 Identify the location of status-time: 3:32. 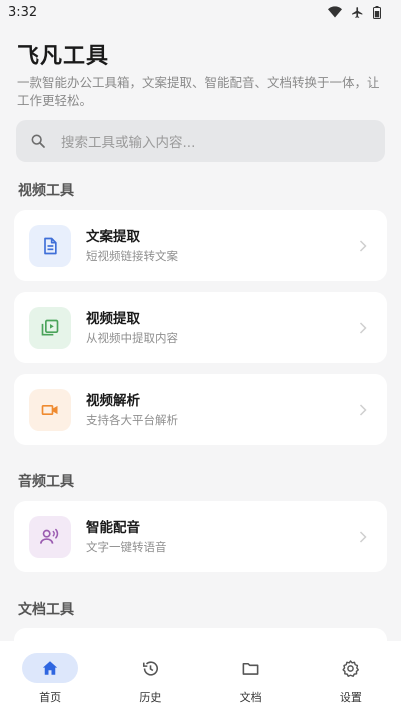
(23, 12).